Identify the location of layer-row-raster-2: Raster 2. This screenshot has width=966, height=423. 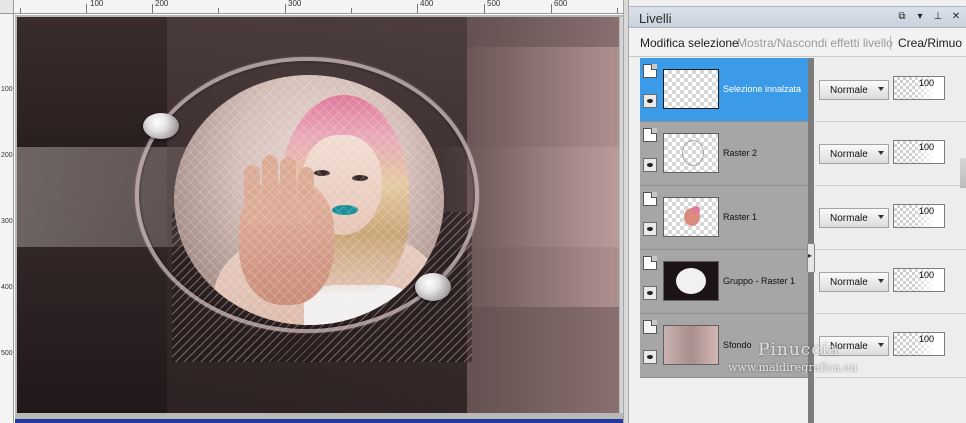
(724, 154).